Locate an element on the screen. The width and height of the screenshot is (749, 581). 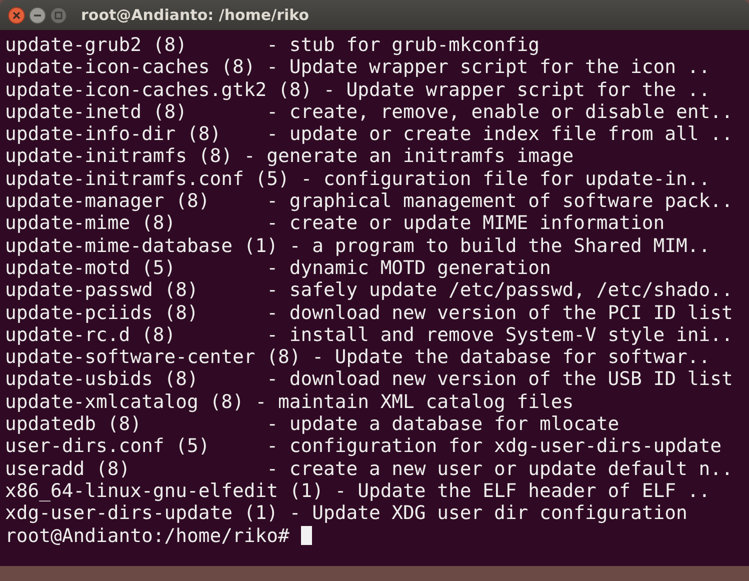
terminal-line: update-initramfs.conf (5) - configuration file for update-in.. is located at coordinates (357, 179).